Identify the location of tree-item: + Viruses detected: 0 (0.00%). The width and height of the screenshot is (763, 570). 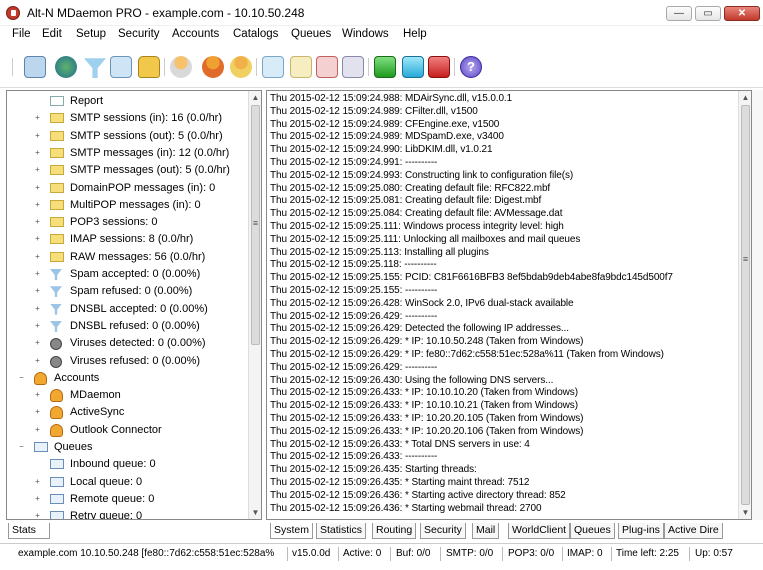
(127, 343).